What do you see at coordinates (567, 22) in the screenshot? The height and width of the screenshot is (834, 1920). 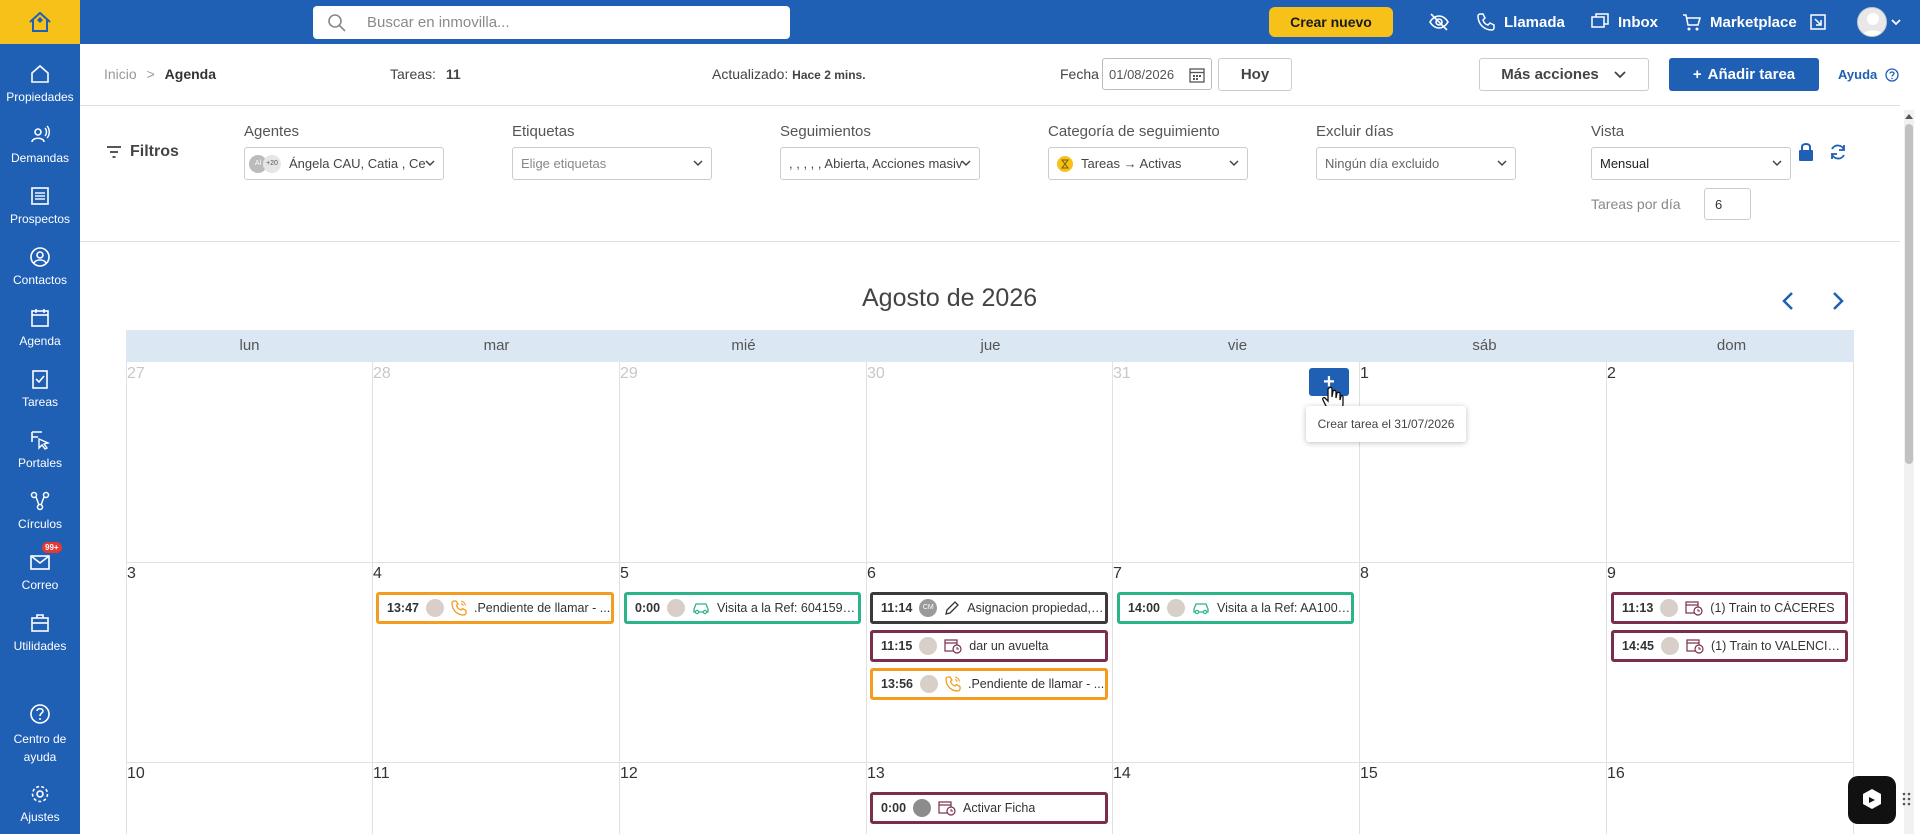 I see `search-input` at bounding box center [567, 22].